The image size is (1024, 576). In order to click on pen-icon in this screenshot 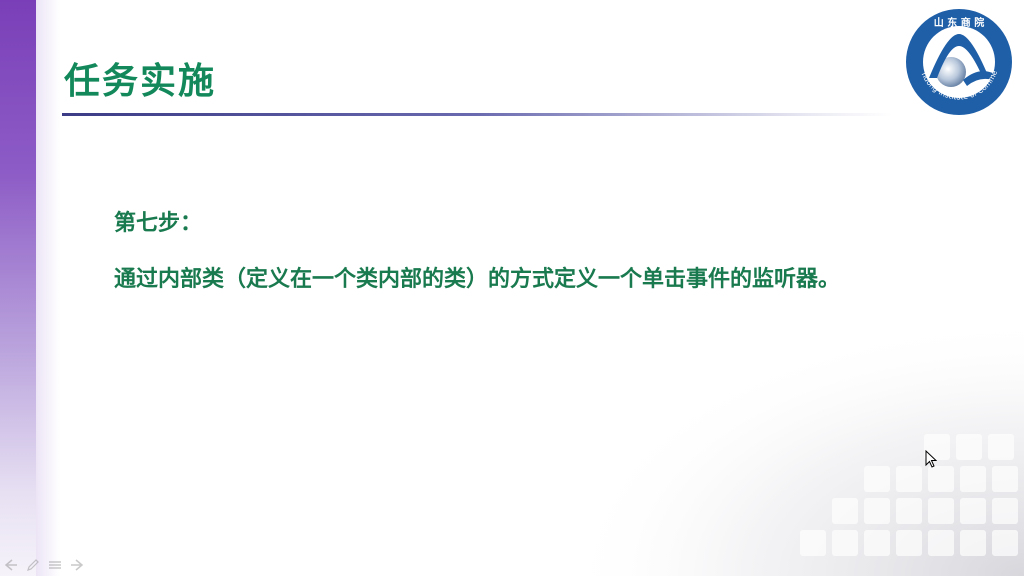, I will do `click(33, 563)`.